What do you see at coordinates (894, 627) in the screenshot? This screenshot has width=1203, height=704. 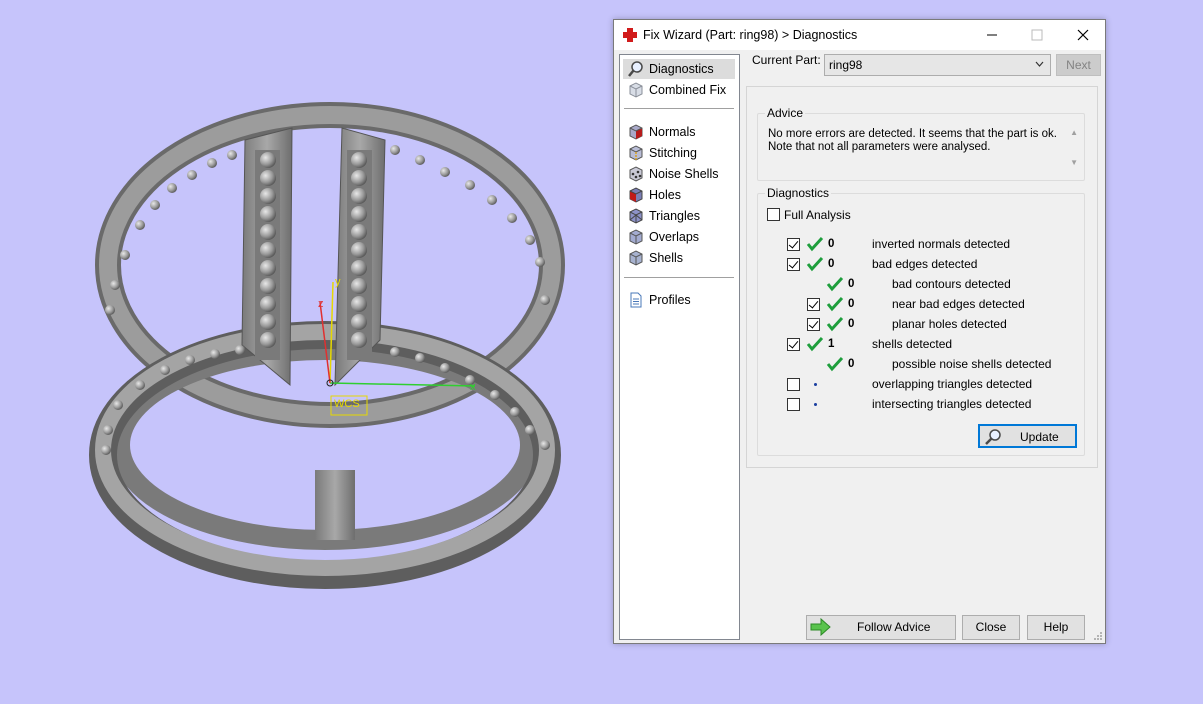 I see `follow-advice-label: Follow Advice` at bounding box center [894, 627].